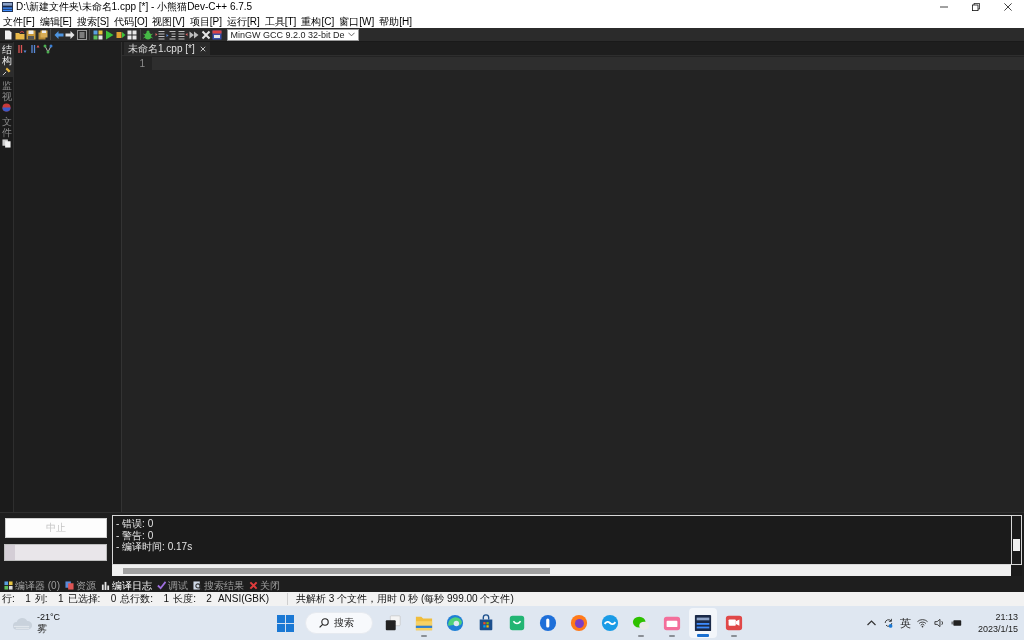  I want to click on tree-icon, so click(48, 48).